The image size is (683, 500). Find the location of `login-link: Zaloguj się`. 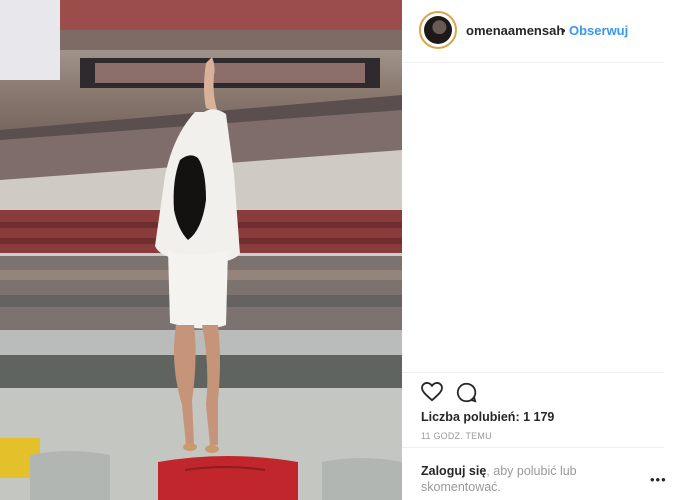

login-link: Zaloguj się is located at coordinates (453, 471).